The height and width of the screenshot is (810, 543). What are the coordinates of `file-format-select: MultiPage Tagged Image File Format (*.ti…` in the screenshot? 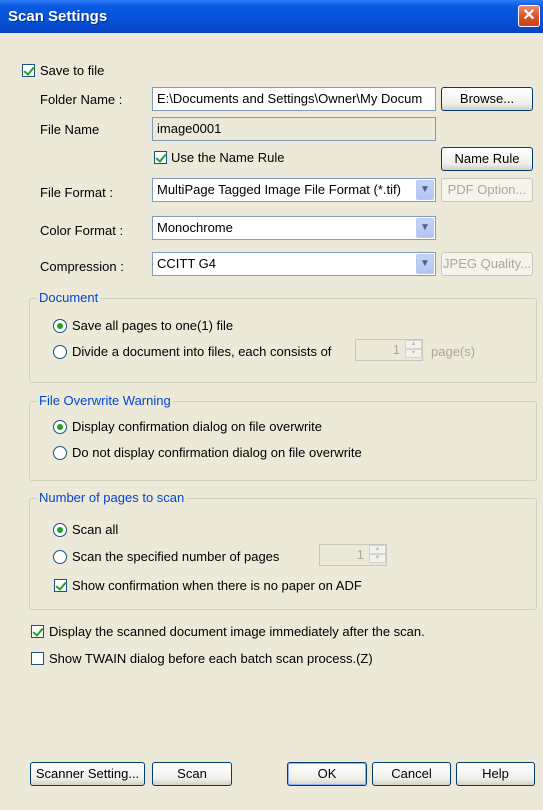 It's located at (294, 190).